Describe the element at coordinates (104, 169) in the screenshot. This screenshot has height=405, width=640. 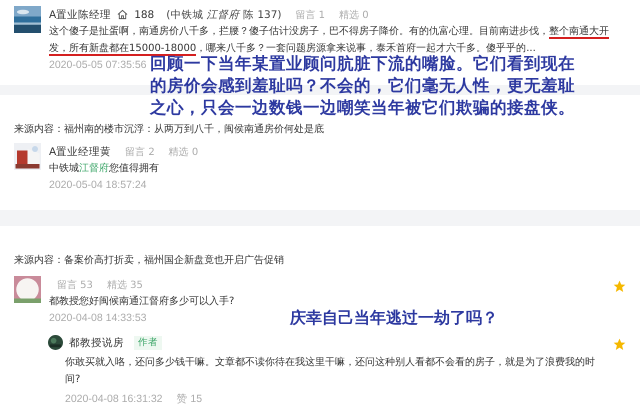
I see `comment-text: 中铁城江督府您值得拥有` at that location.